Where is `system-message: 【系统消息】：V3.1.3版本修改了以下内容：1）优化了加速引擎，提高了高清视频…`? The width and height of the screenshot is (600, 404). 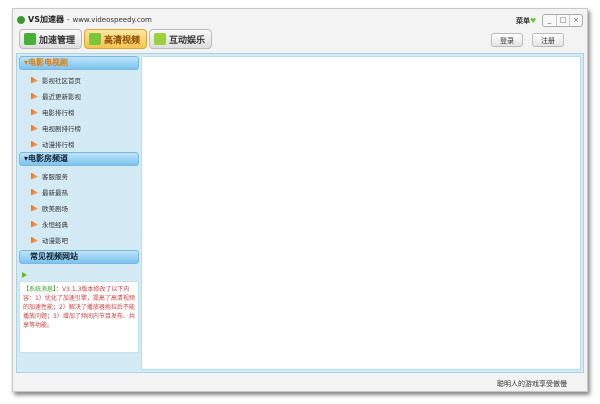
system-message: 【系统消息】：V3.1.3版本修改了以下内容：1）优化了加速引擎，提高了高清视频… is located at coordinates (79, 317).